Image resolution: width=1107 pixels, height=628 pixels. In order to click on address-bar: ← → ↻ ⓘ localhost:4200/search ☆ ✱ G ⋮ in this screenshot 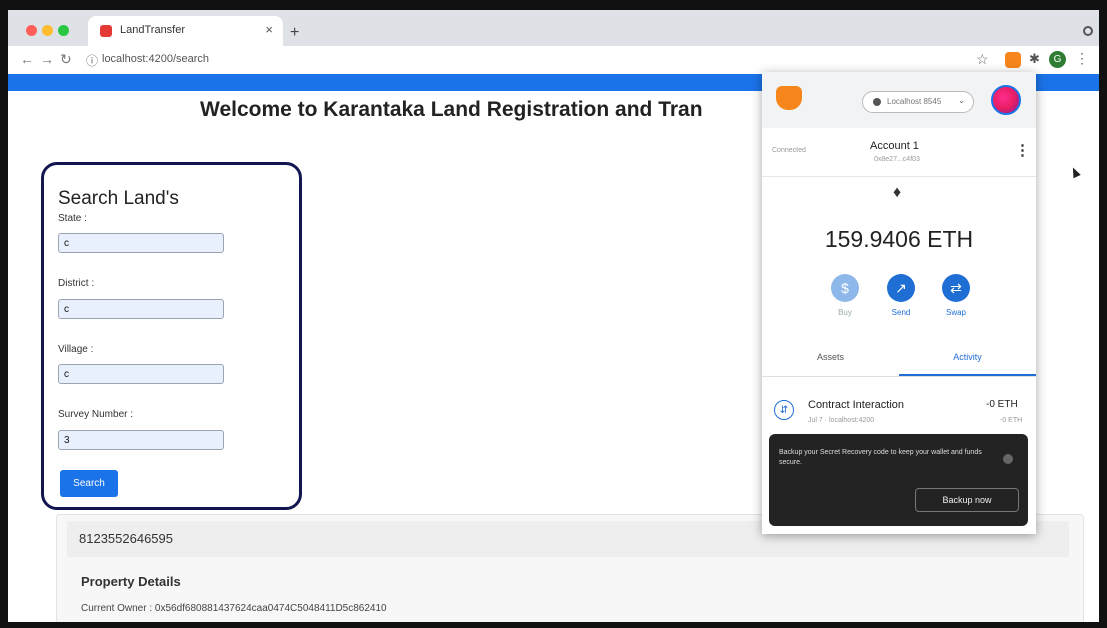, I will do `click(553, 60)`.